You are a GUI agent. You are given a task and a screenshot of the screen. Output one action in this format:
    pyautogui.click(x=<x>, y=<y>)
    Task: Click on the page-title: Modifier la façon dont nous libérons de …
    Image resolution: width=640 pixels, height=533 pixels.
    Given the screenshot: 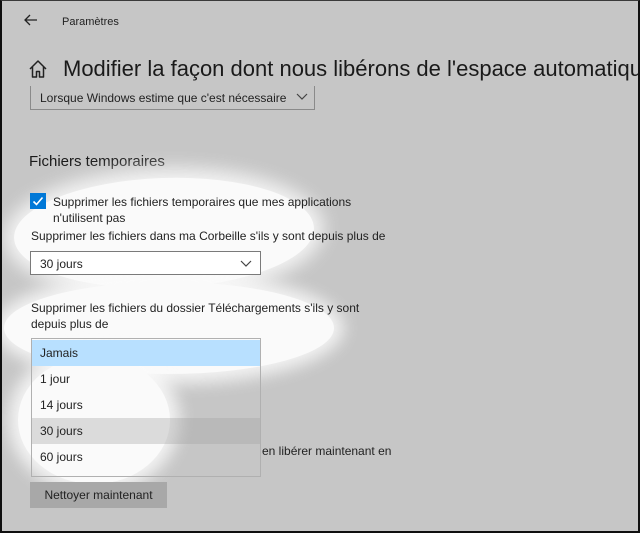 What is the action you would take?
    pyautogui.click(x=351, y=68)
    